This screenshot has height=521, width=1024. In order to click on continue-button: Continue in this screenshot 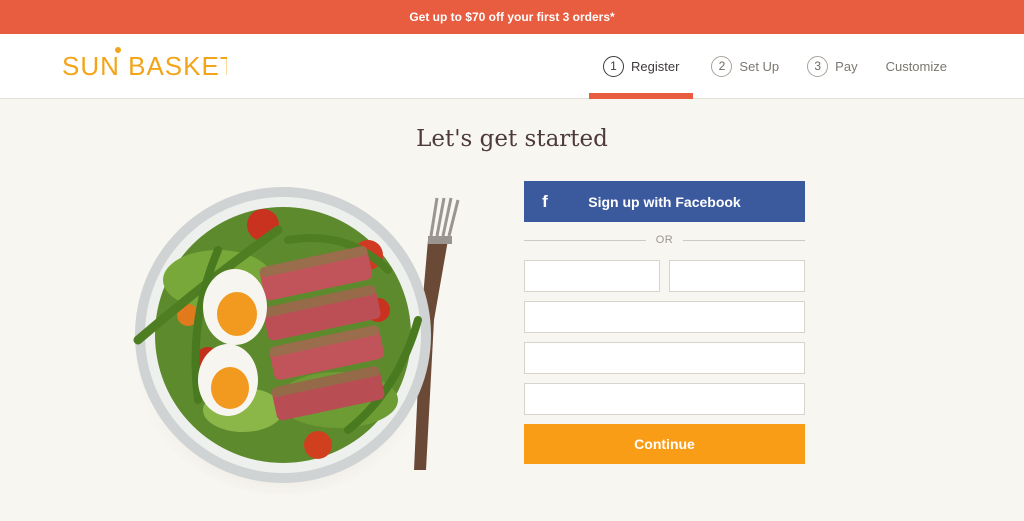, I will do `click(664, 444)`.